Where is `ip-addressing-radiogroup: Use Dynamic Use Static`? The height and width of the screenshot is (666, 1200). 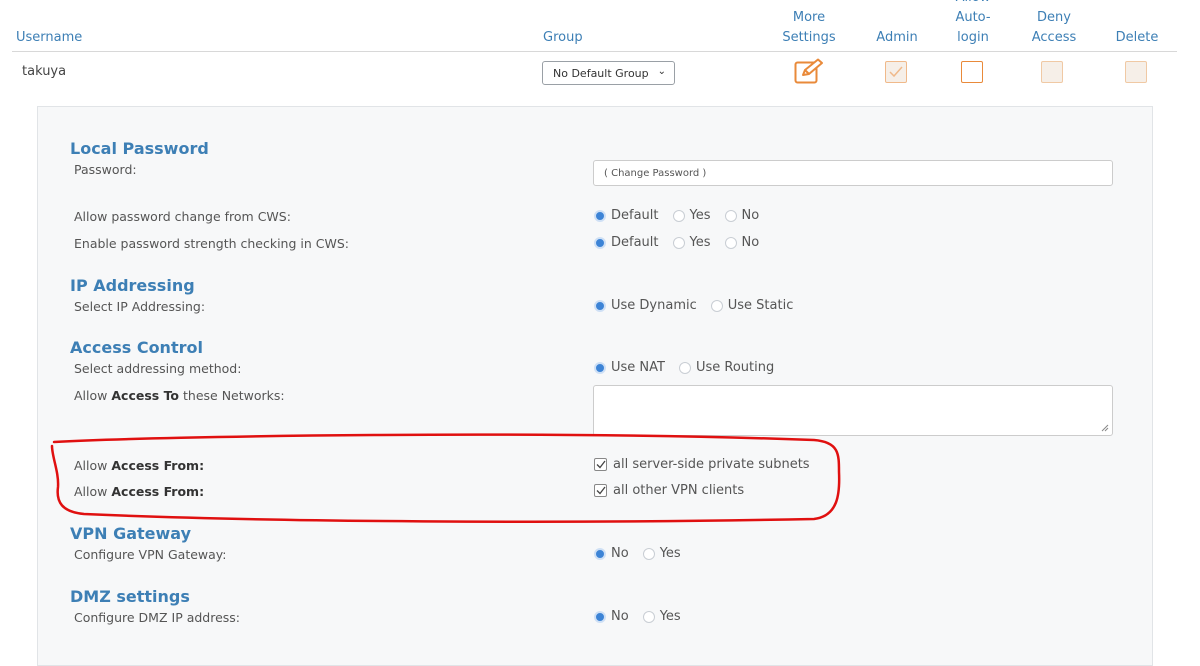 ip-addressing-radiogroup: Use Dynamic Use Static is located at coordinates (700, 305).